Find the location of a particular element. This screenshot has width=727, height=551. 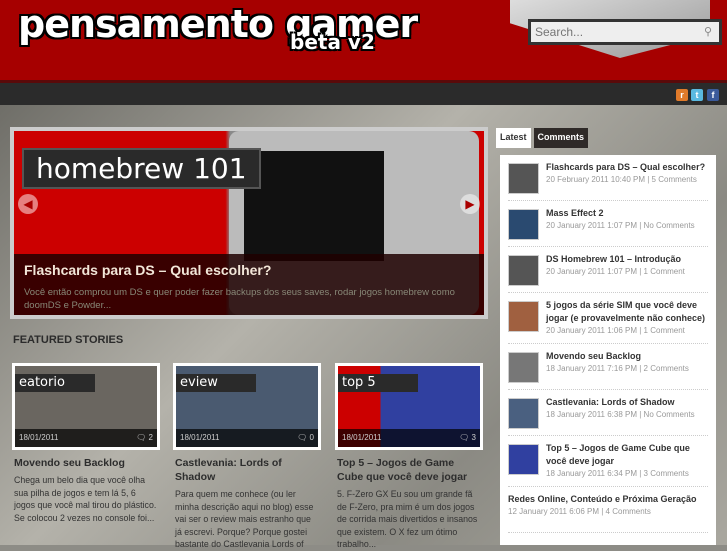

card-tag: eview is located at coordinates (216, 383).